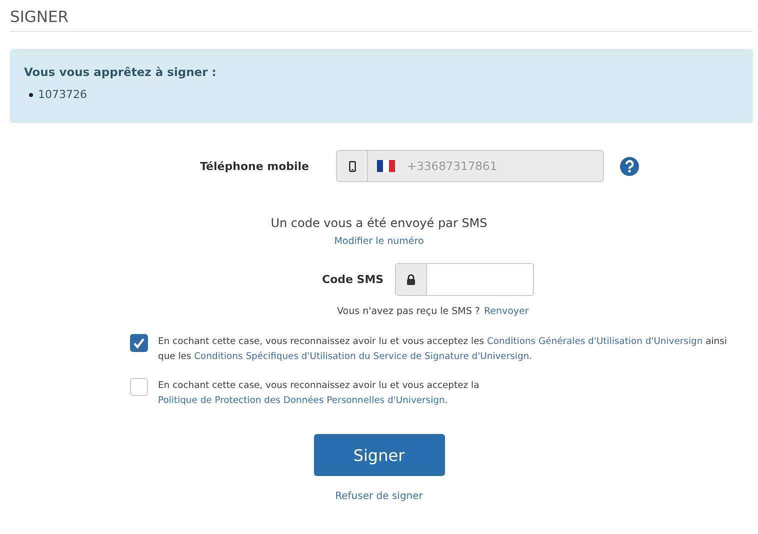 Image resolution: width=758 pixels, height=534 pixels. Describe the element at coordinates (506, 311) in the screenshot. I see `resend-link: Renvoyer` at that location.